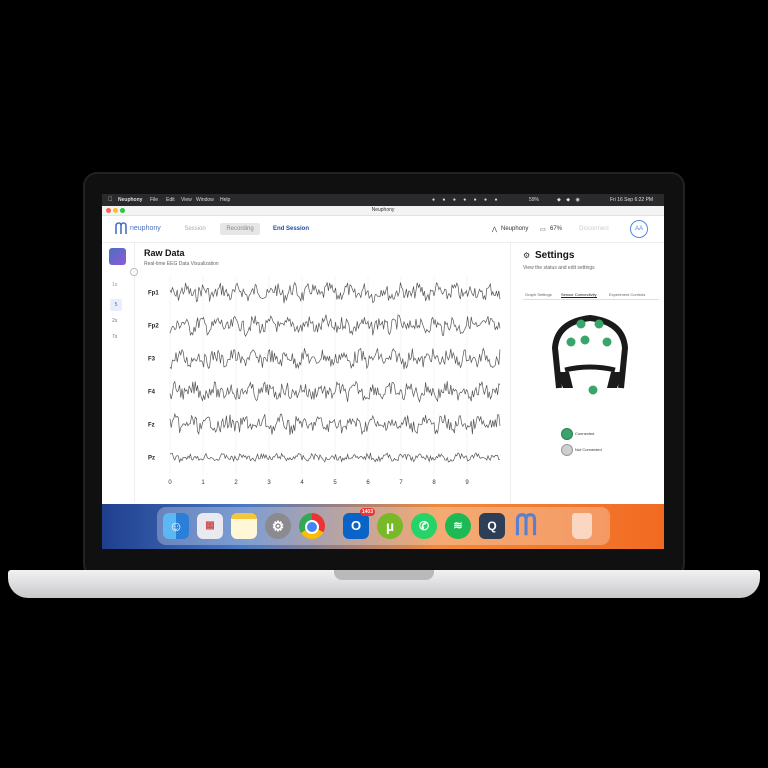  Describe the element at coordinates (434, 483) in the screenshot. I see `x-tick-label: 8` at that location.